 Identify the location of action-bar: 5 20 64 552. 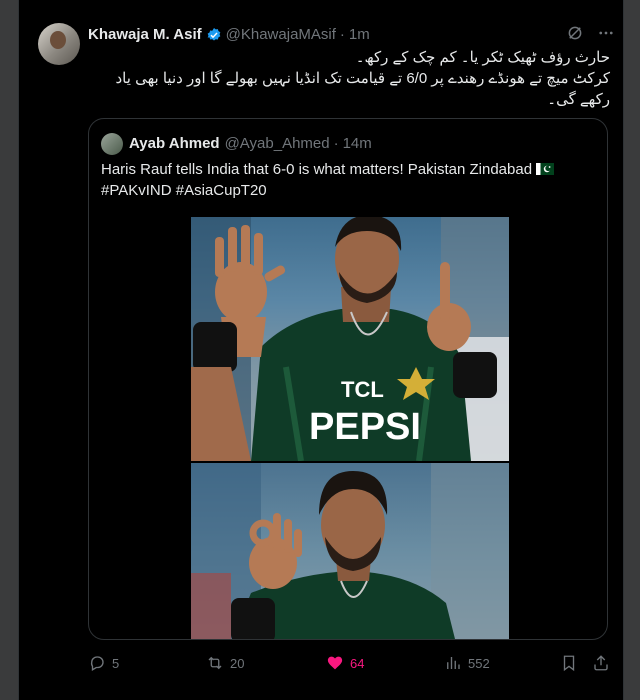
(349, 663).